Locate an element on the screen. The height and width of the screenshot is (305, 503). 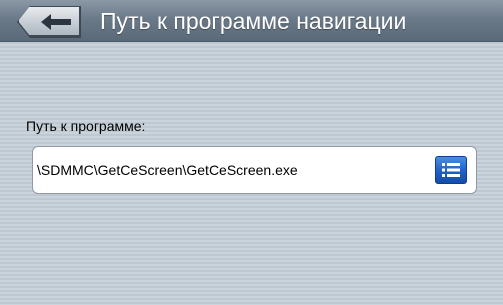
path-label: Путь к программе: is located at coordinates (86, 126).